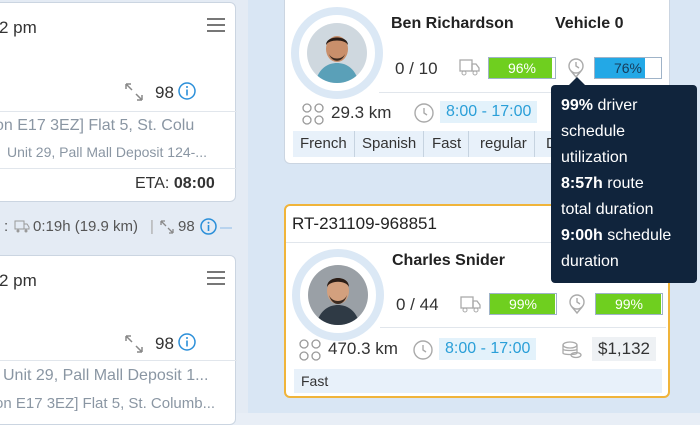 The width and height of the screenshot is (700, 425). I want to click on eta: ETA: 08:00, so click(175, 184).